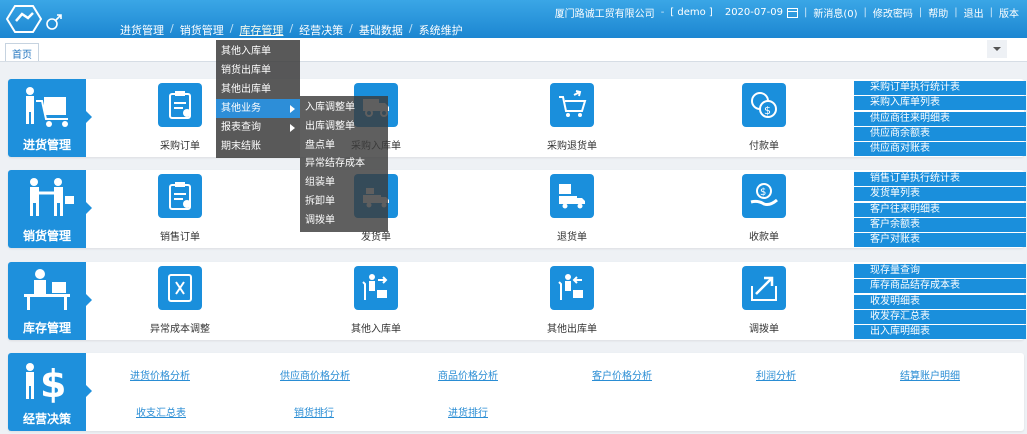  I want to click on menu-item: 期末结账, so click(258, 146).